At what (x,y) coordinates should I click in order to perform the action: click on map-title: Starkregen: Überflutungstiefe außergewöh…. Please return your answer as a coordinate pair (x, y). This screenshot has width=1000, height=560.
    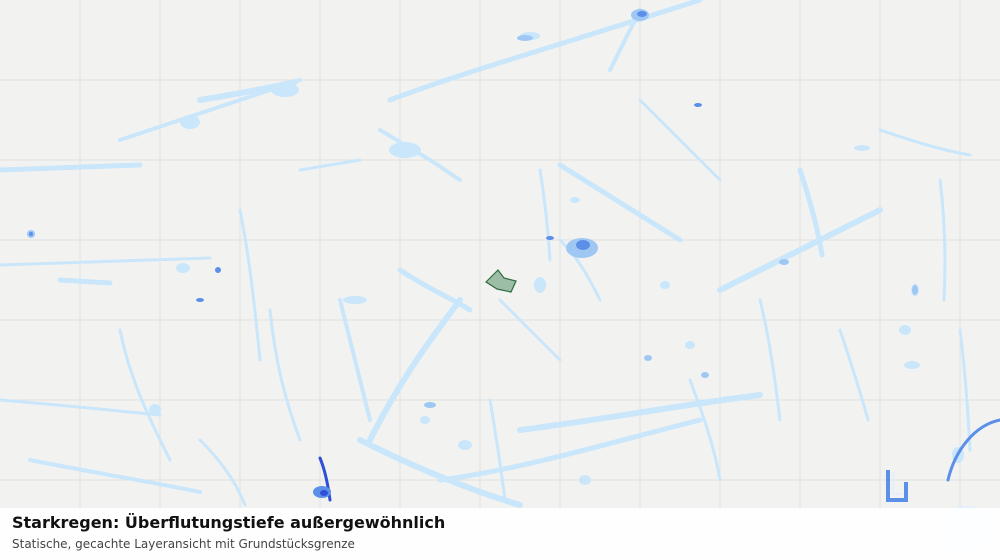
    Looking at the image, I should click on (229, 522).